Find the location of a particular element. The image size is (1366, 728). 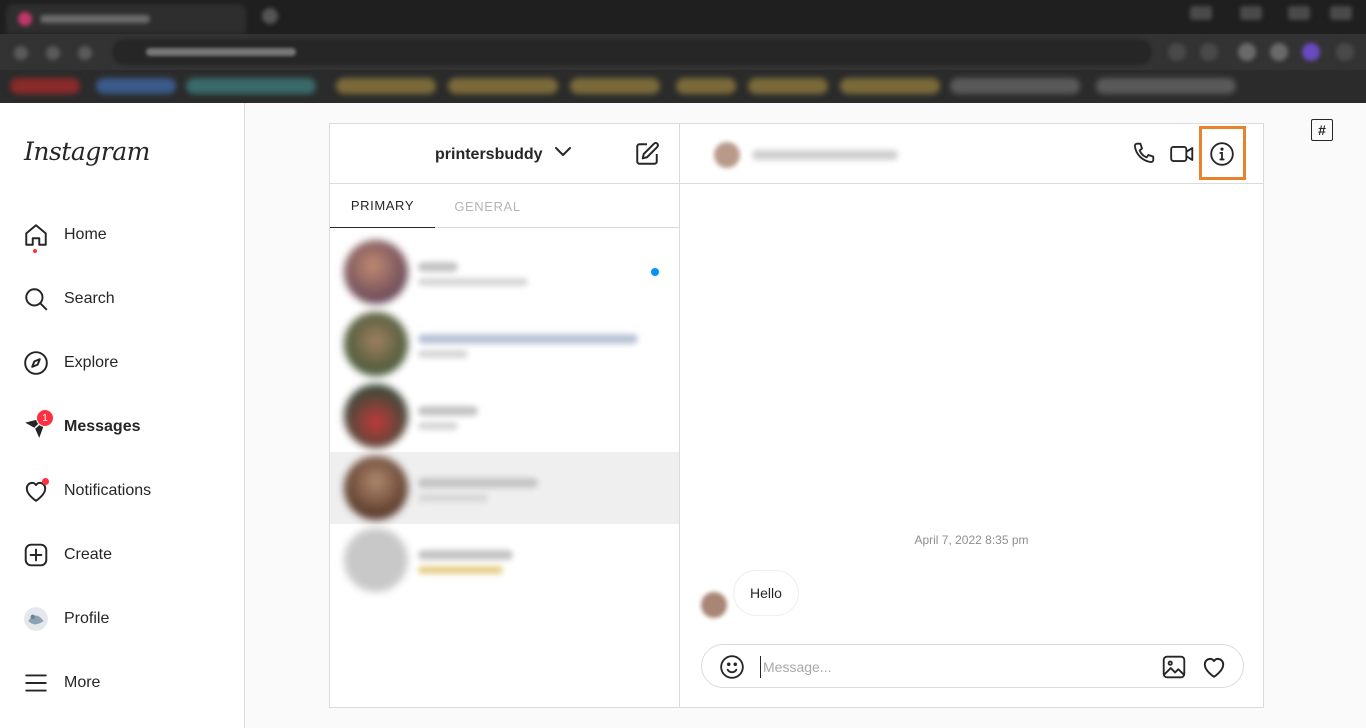

browser-tabbar is located at coordinates (683, 17).